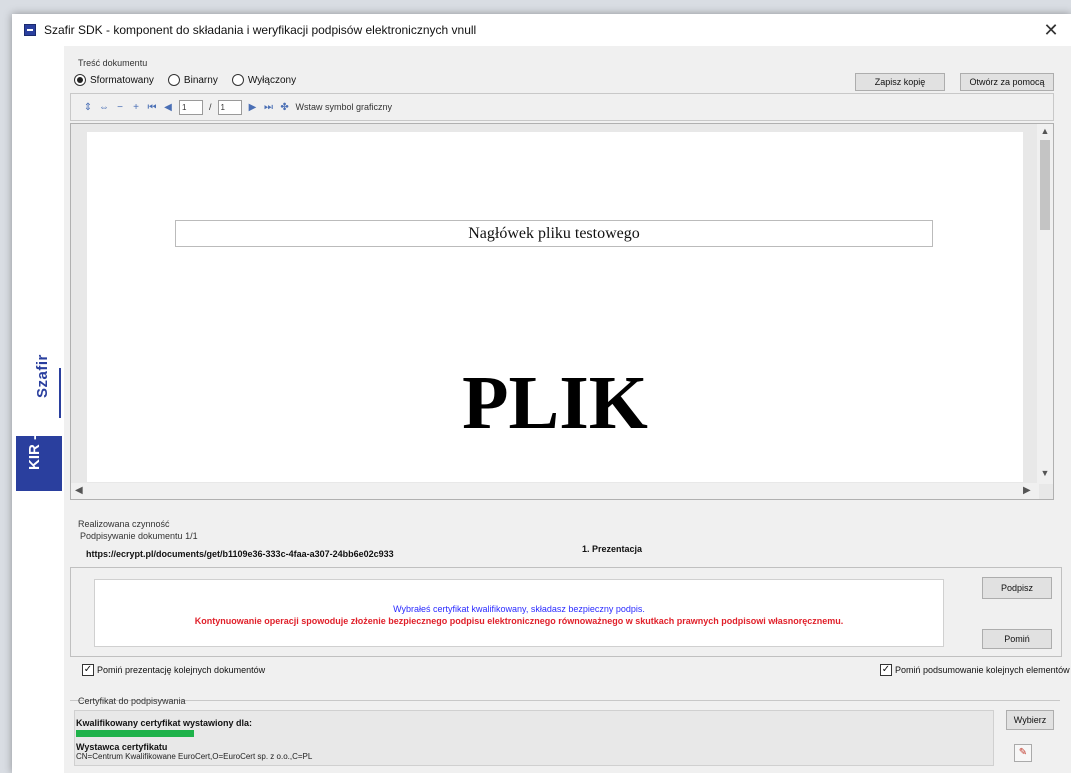 The width and height of the screenshot is (1071, 773). I want to click on skip-presentation-checkbox: ✓, so click(88, 670).